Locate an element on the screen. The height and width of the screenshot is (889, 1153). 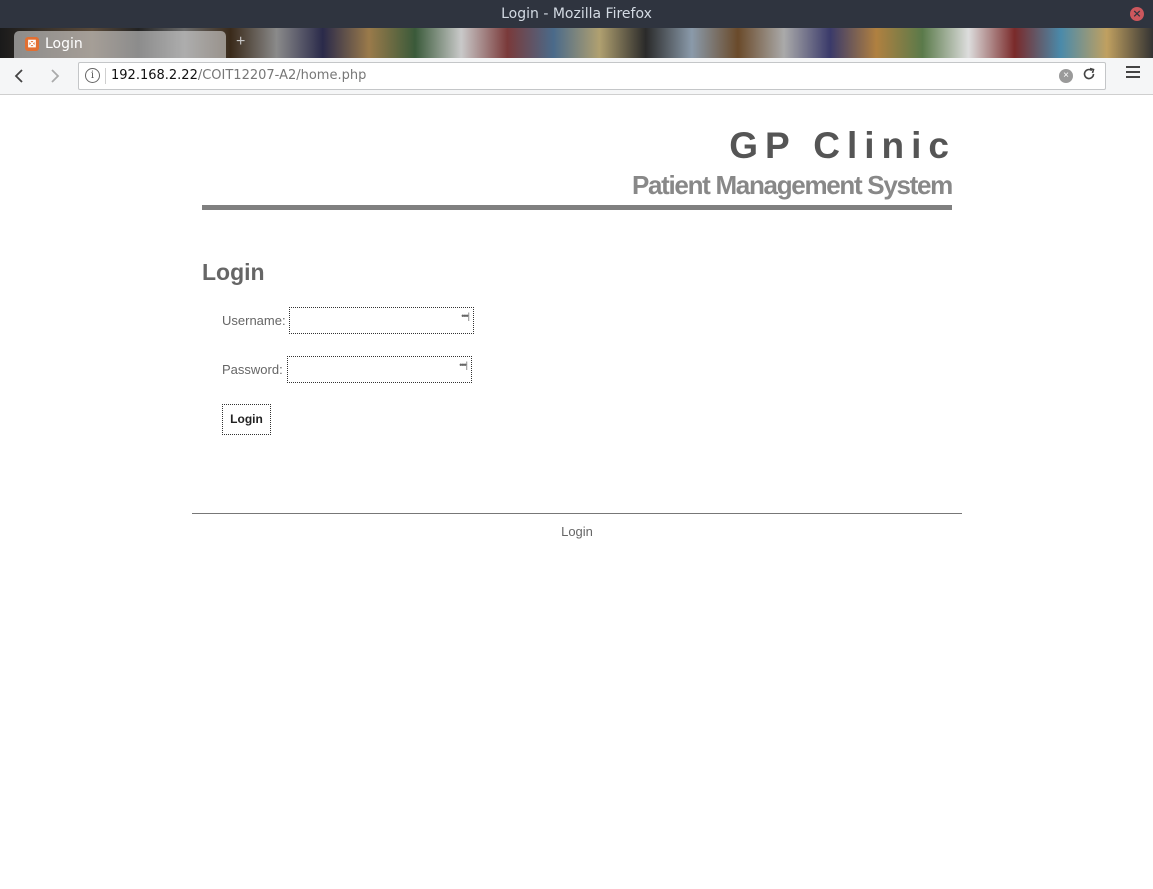
url-text: 192.168.2.22/COIT12207-A2/home.php is located at coordinates (238, 75).